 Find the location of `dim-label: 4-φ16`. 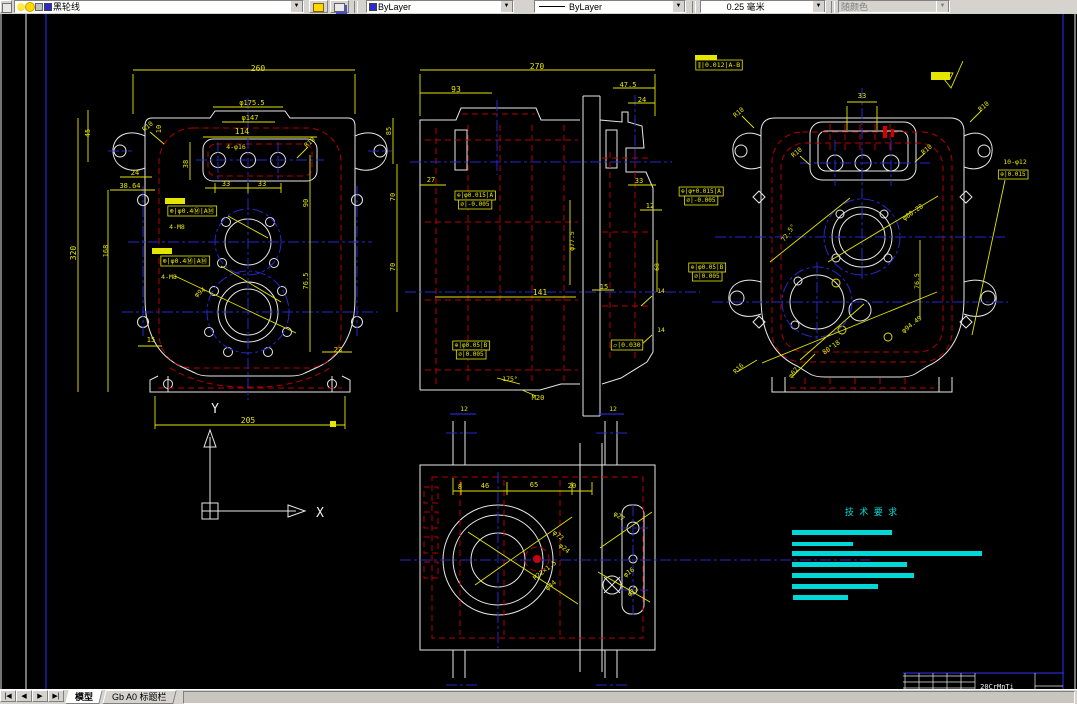

dim-label: 4-φ16 is located at coordinates (236, 147).